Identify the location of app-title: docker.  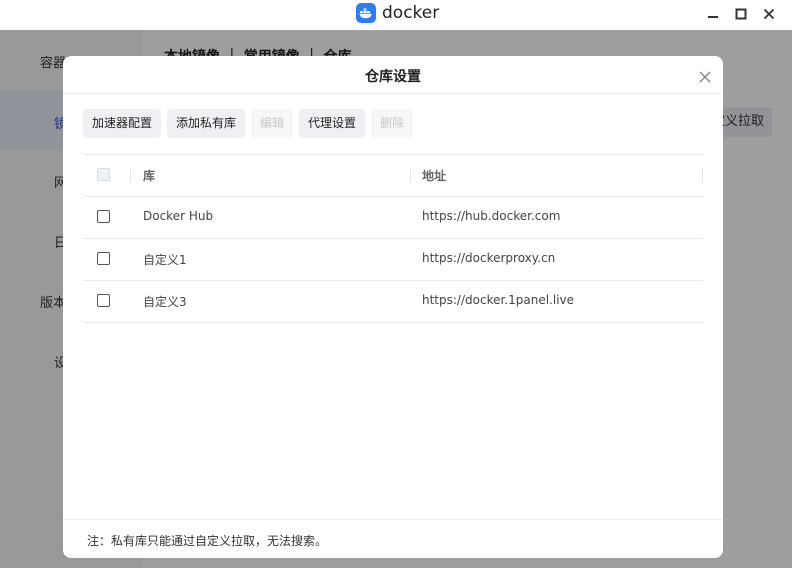
(397, 13).